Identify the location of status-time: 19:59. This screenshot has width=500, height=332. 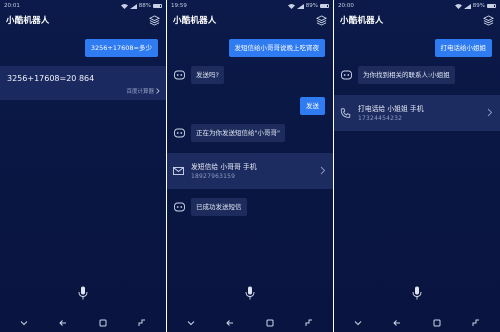
(179, 6).